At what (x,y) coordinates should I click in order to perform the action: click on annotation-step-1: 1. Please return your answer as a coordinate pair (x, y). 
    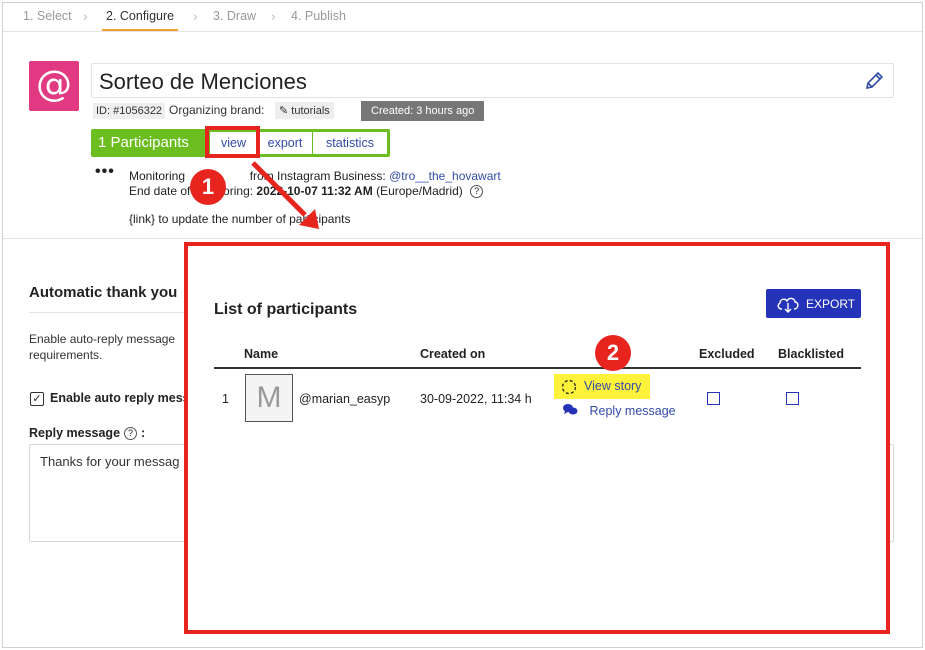
    Looking at the image, I should click on (208, 187).